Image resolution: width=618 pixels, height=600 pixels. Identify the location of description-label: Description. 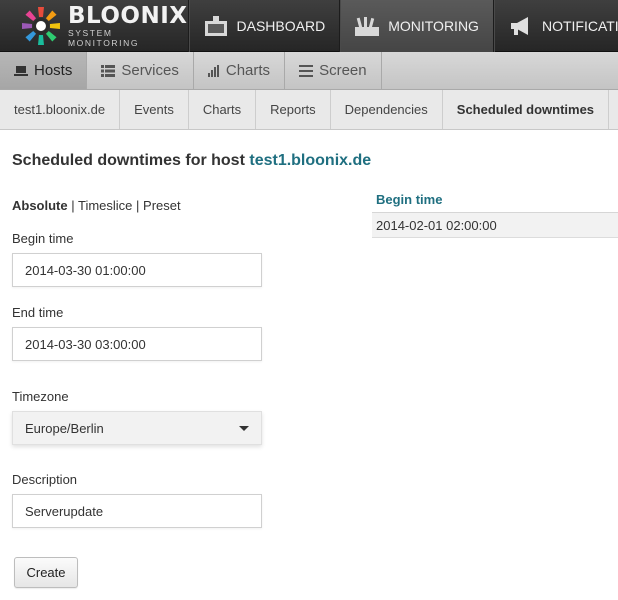
(45, 479).